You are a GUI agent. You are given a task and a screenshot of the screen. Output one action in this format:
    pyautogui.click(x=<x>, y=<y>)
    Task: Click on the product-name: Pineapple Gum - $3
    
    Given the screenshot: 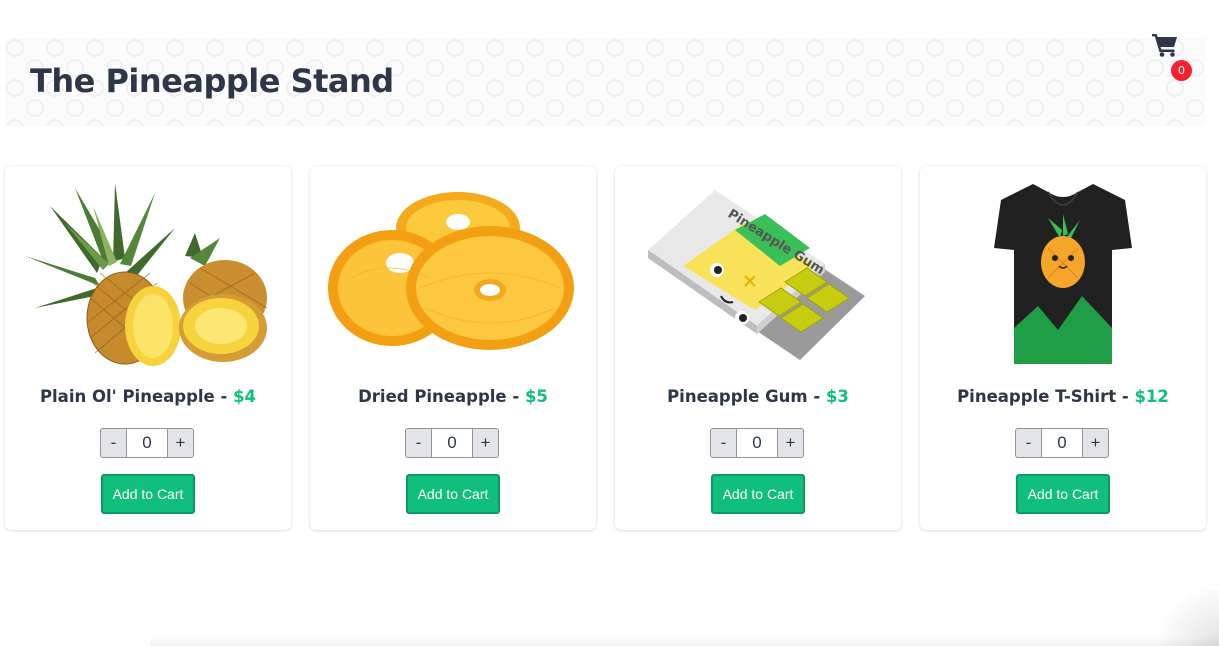 What is the action you would take?
    pyautogui.click(x=758, y=396)
    